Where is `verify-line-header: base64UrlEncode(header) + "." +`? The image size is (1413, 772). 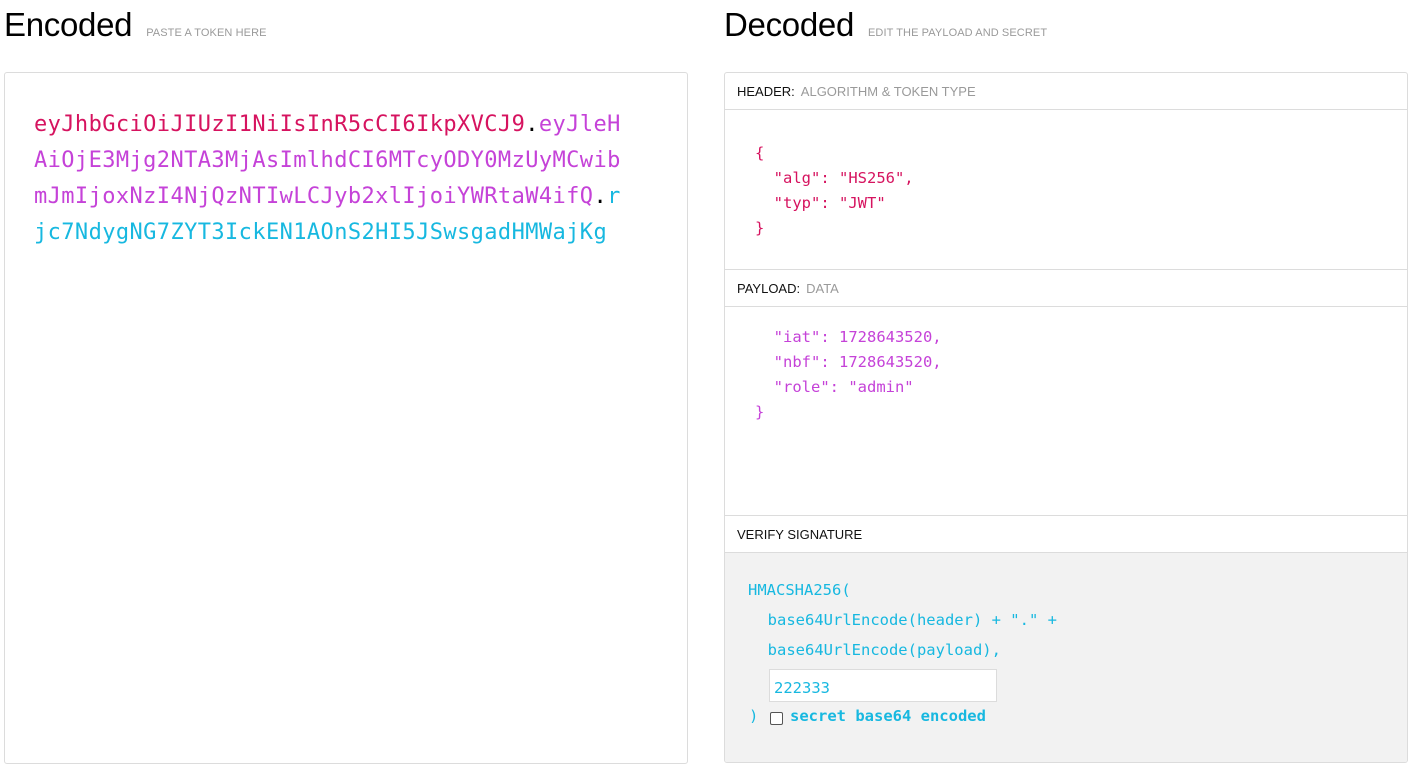 verify-line-header: base64UrlEncode(header) + "." + is located at coordinates (903, 620).